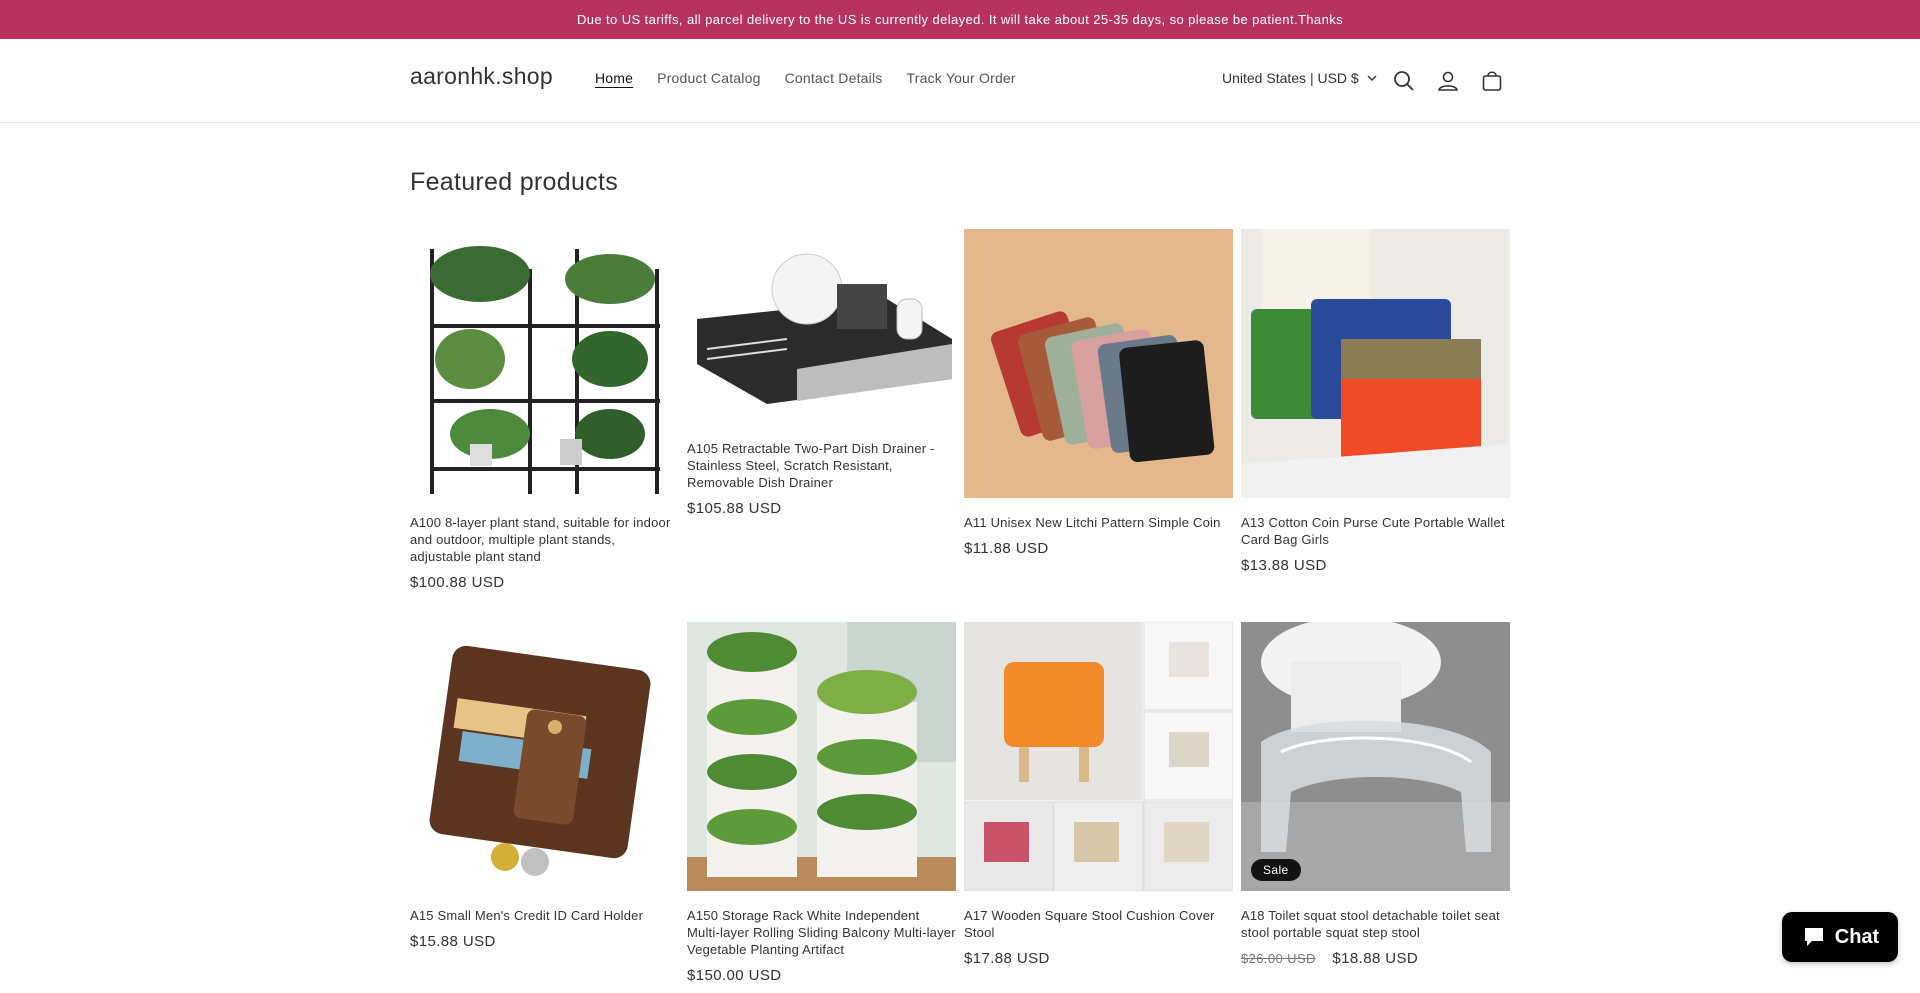  I want to click on product-title: A15 Small Men's Credit ID Card Holder, so click(544, 915).